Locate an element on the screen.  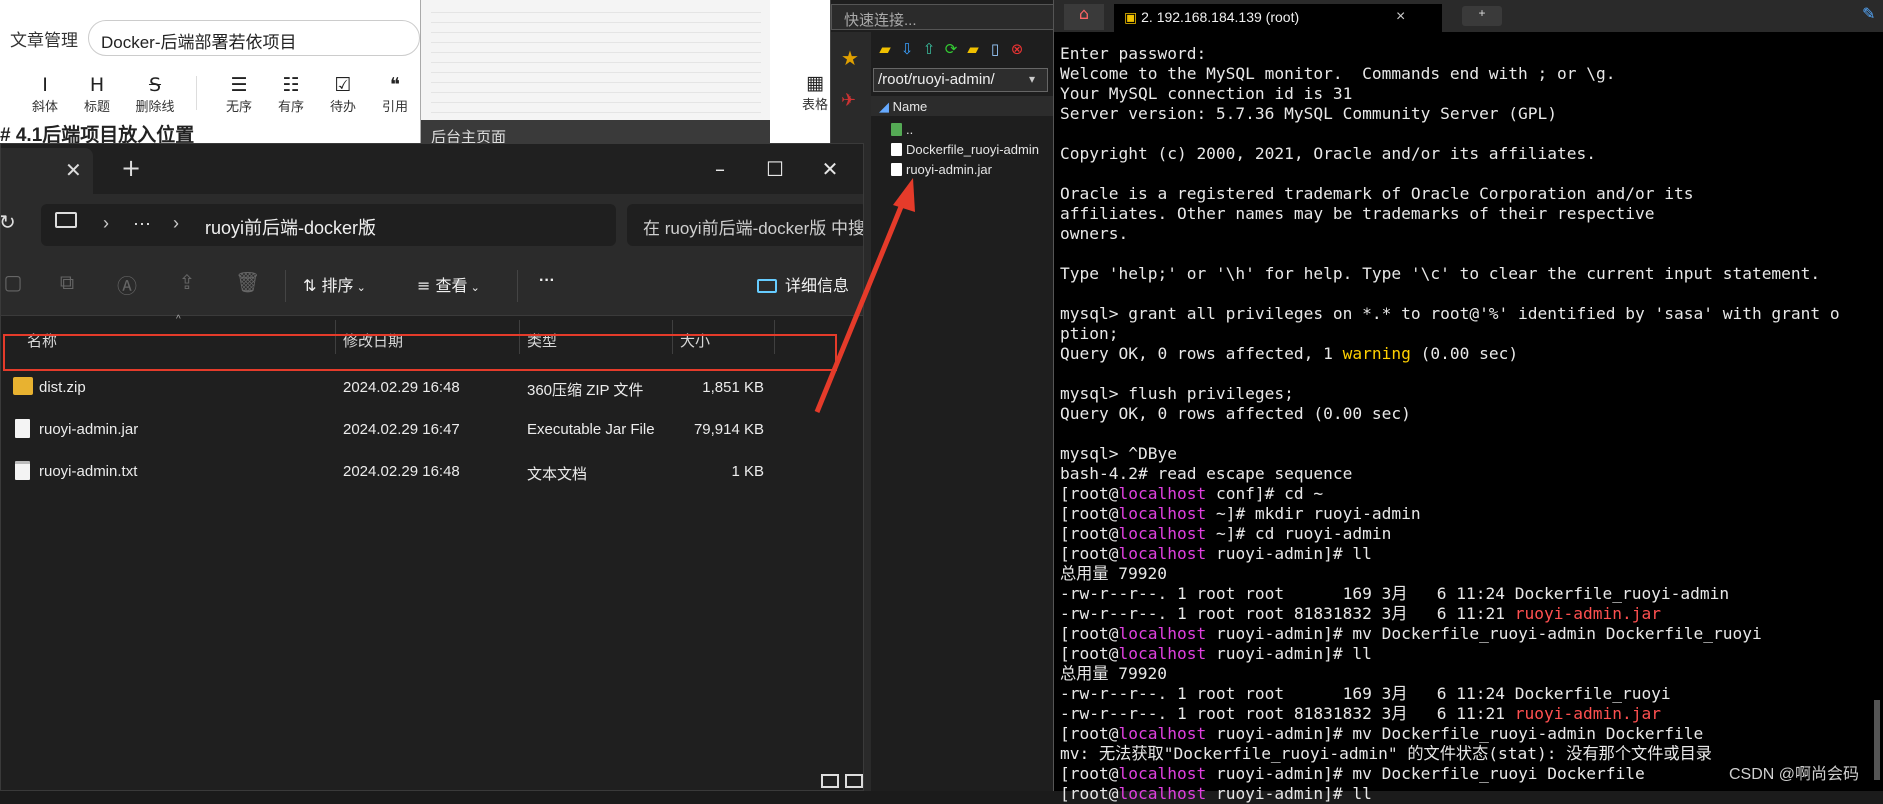
chevron-right-icon: › is located at coordinates (366, 223).